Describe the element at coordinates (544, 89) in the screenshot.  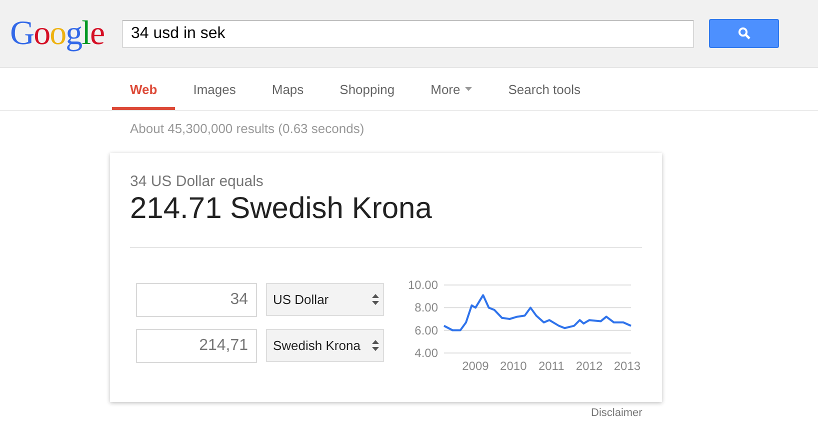
I see `nav-tab: Search tools` at that location.